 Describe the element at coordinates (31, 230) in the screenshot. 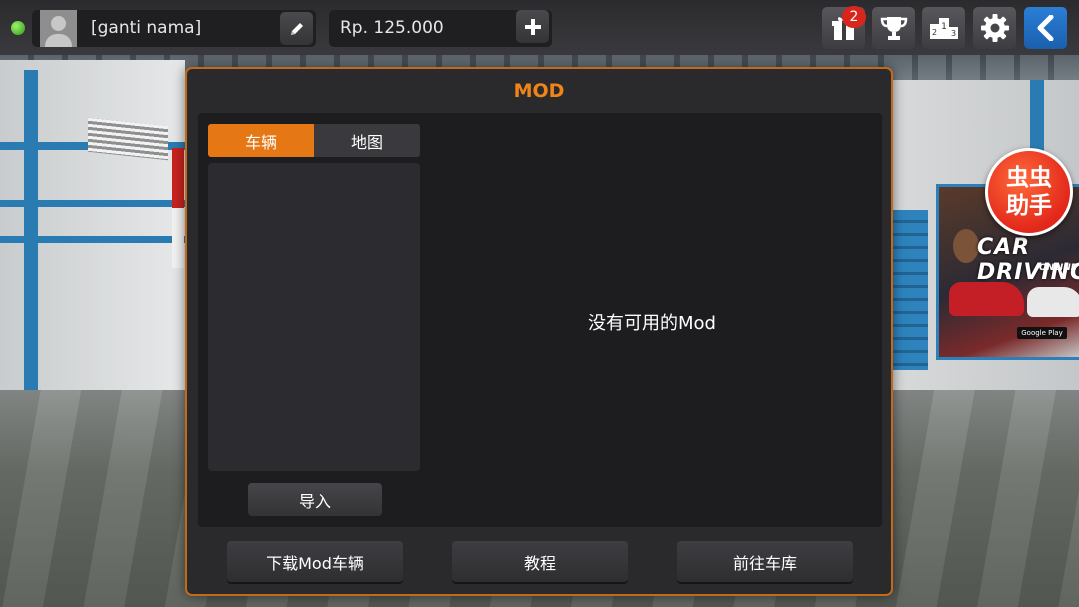

I see `steel-column` at that location.